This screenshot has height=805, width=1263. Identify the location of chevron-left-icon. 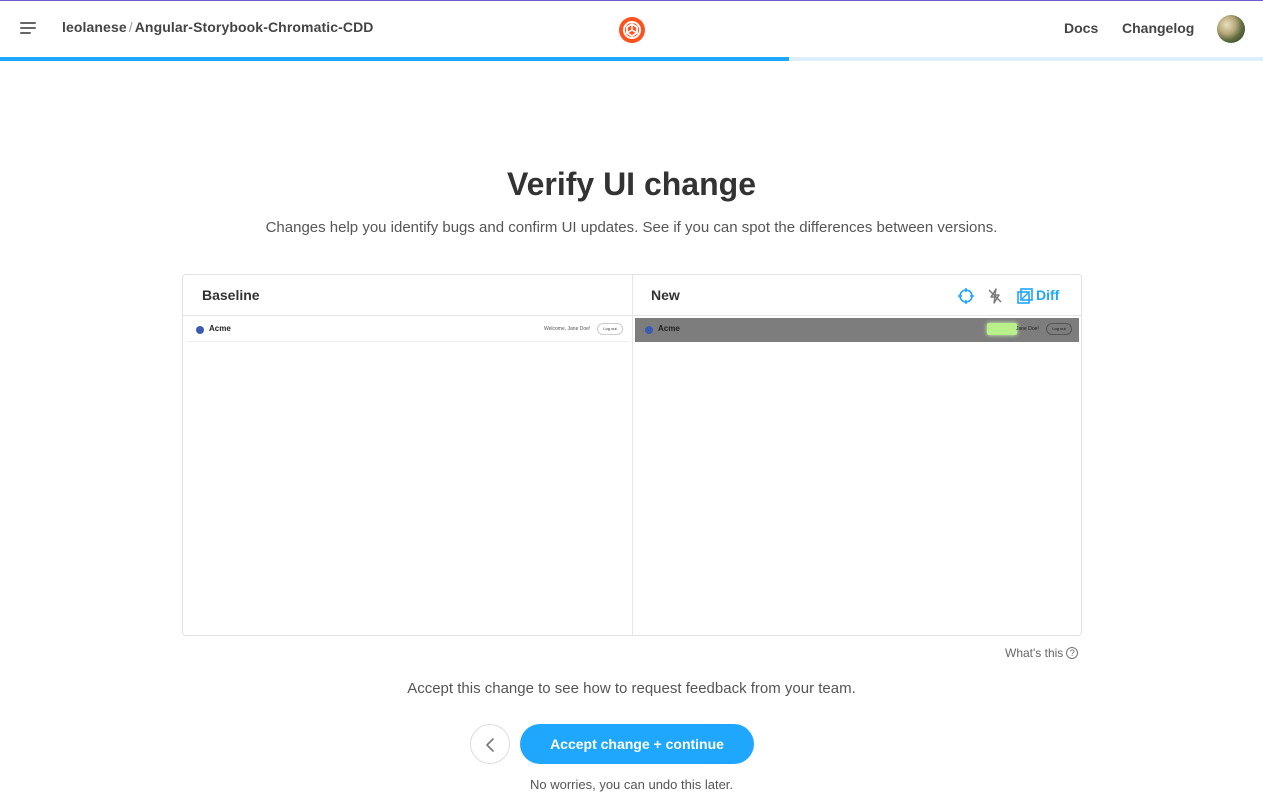
(490, 745).